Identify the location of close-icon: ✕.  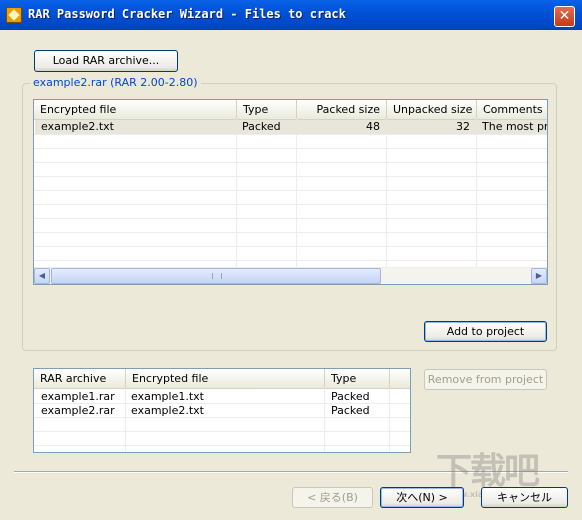
(564, 16).